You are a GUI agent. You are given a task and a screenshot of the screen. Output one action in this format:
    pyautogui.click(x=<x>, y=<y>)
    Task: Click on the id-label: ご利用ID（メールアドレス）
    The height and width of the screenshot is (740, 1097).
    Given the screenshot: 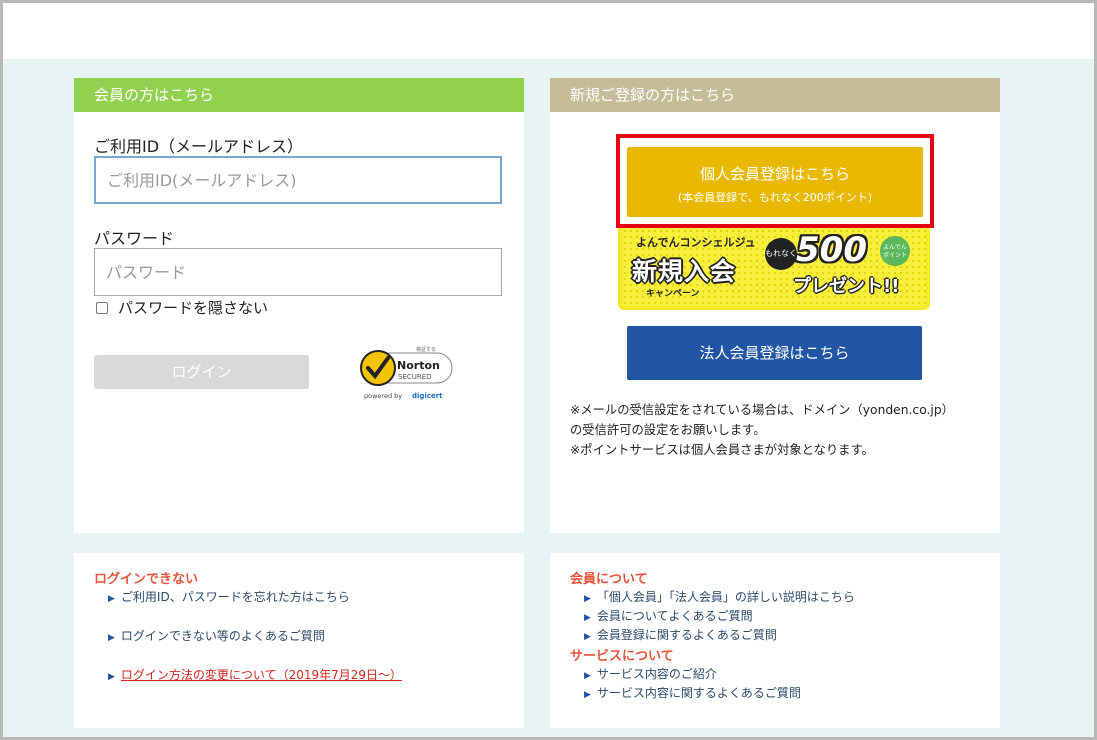 What is the action you would take?
    pyautogui.click(x=199, y=146)
    